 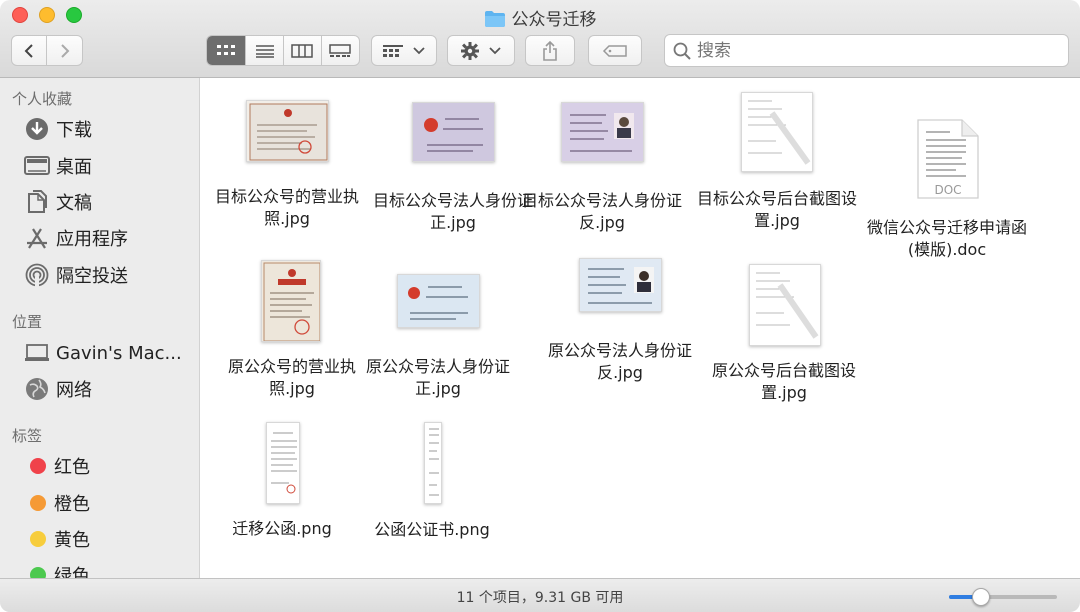 What do you see at coordinates (404, 50) in the screenshot?
I see `group-by-button` at bounding box center [404, 50].